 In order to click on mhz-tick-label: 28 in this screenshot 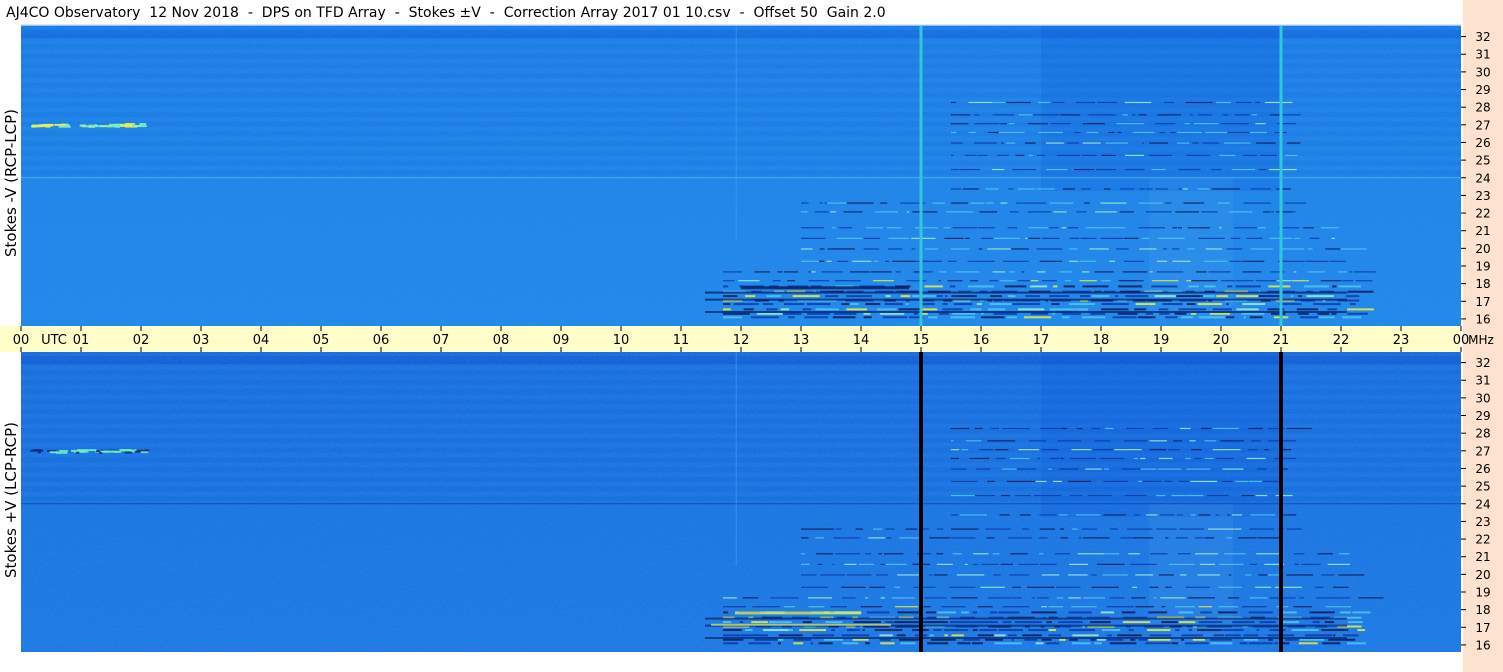, I will do `click(1482, 434)`.